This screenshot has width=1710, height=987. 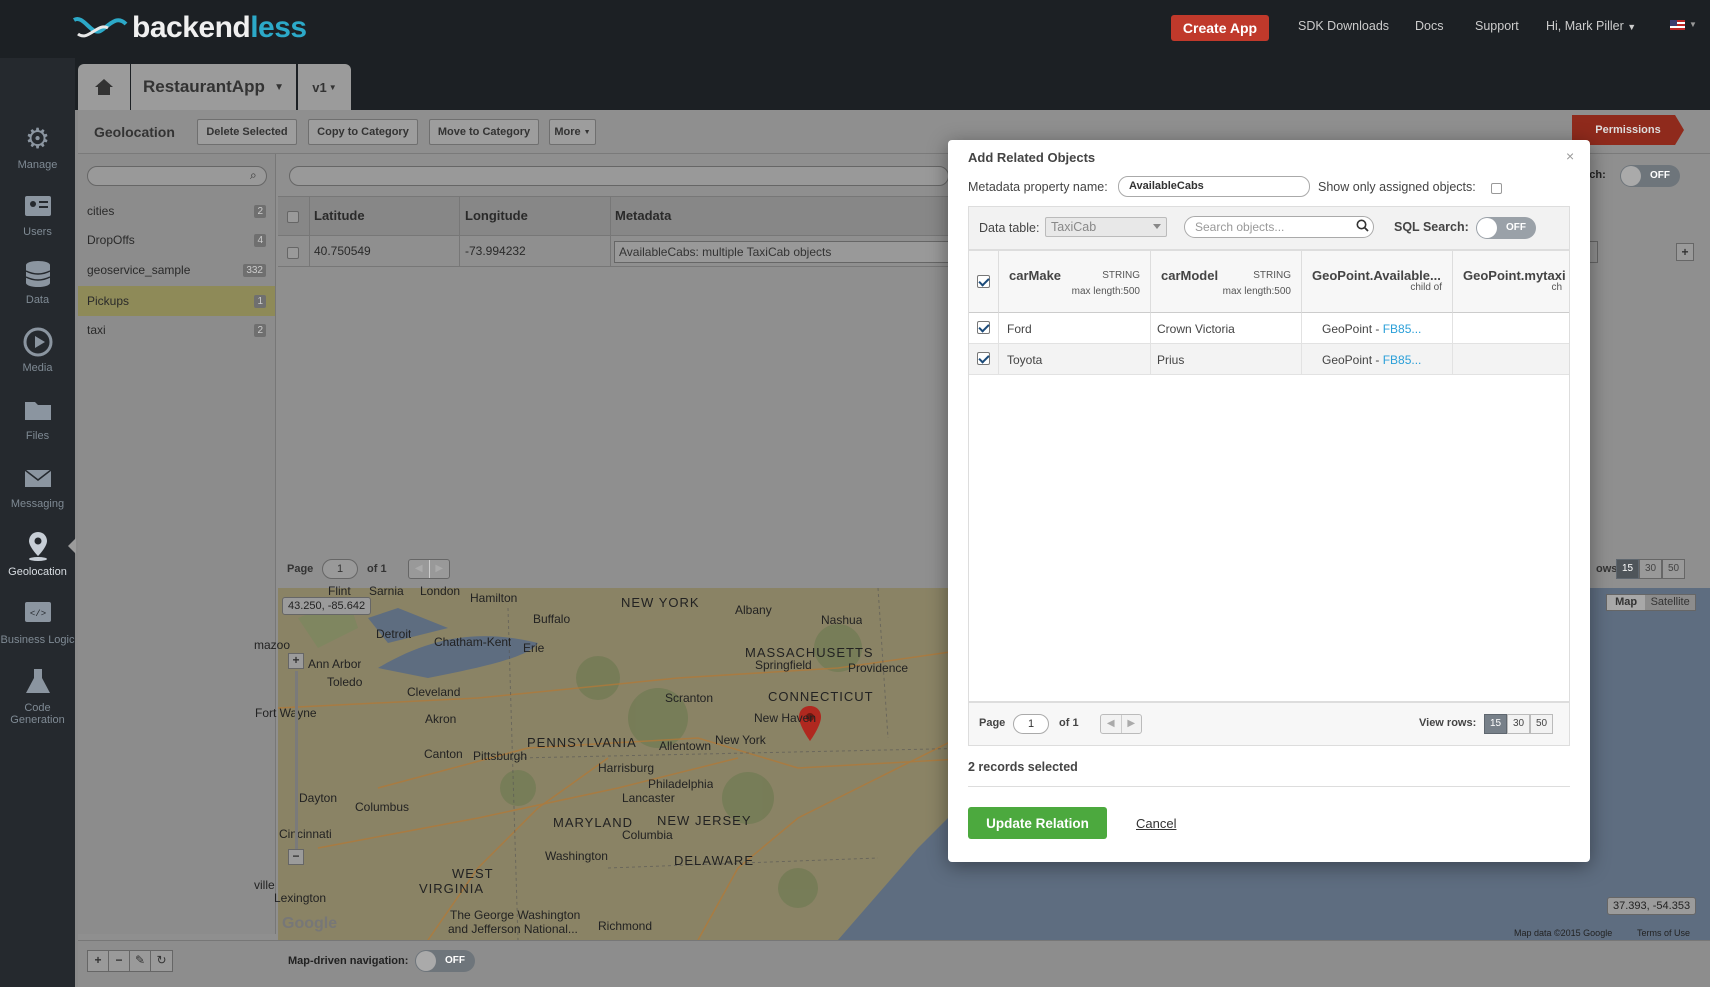 I want to click on sql-search-toggle: OFF, so click(x=1506, y=228).